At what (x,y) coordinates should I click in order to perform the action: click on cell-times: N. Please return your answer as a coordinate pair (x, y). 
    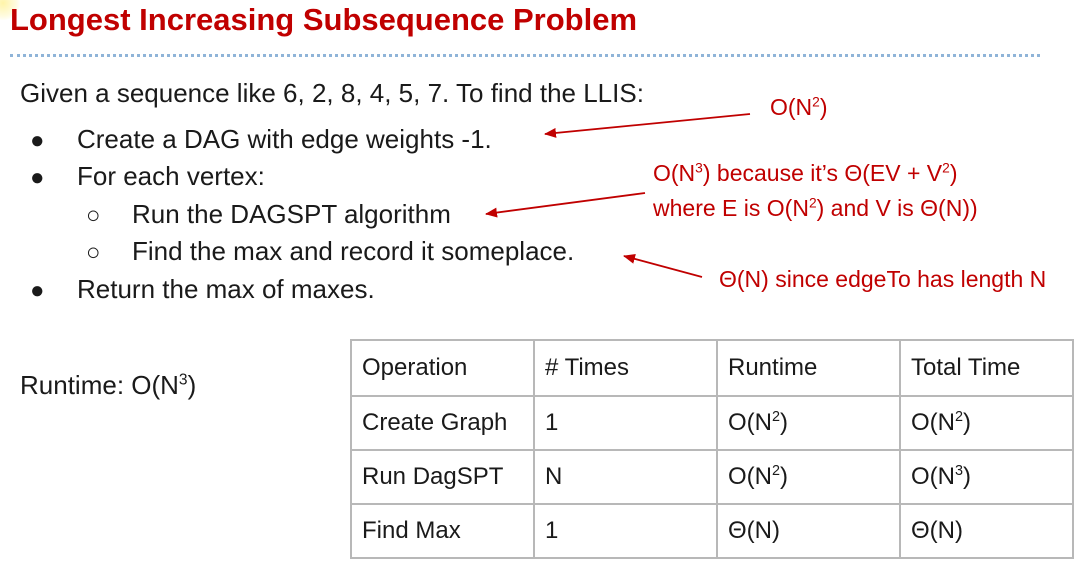
    Looking at the image, I should click on (625, 477).